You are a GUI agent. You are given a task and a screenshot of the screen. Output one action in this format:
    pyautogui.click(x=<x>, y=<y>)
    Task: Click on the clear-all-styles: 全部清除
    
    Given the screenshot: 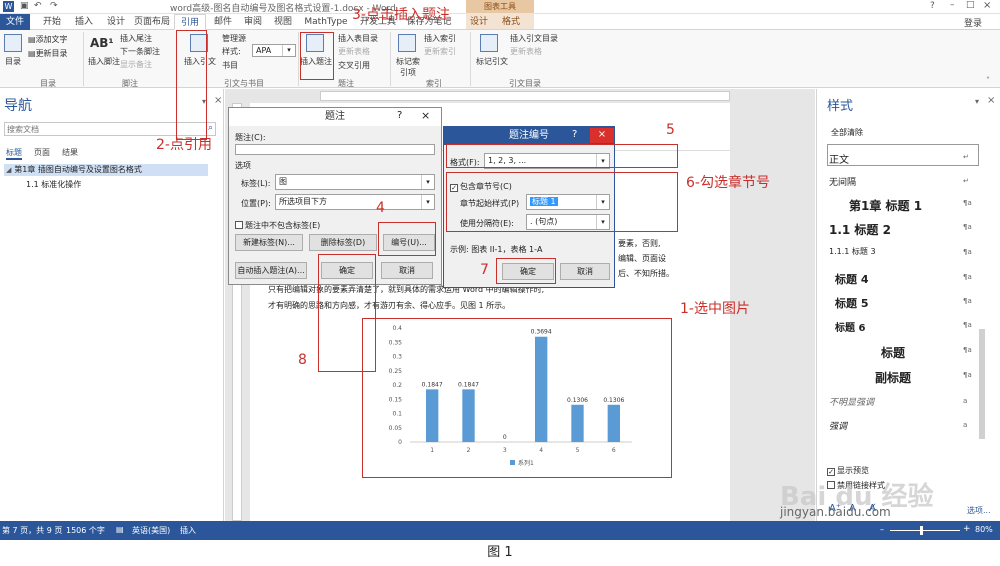 What is the action you would take?
    pyautogui.click(x=847, y=132)
    